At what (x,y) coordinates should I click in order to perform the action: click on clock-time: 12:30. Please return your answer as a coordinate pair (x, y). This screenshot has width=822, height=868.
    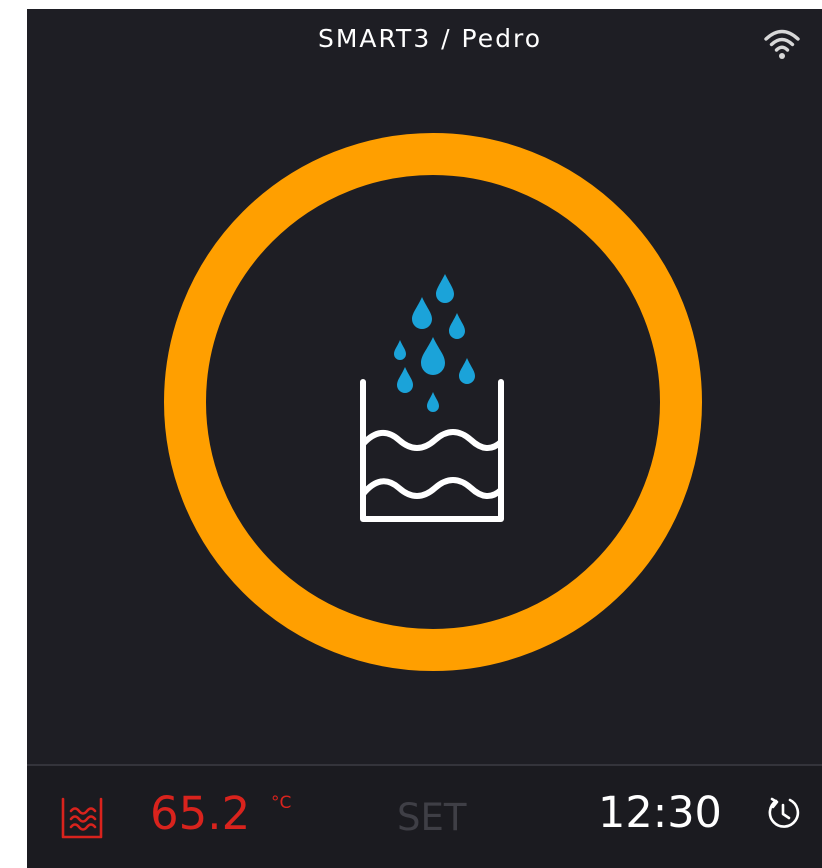
    Looking at the image, I should click on (660, 813).